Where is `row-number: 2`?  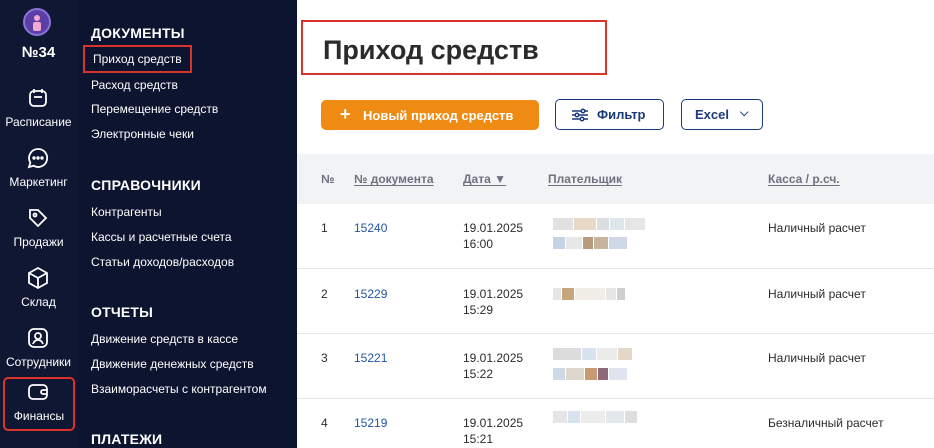 row-number: 2 is located at coordinates (324, 294).